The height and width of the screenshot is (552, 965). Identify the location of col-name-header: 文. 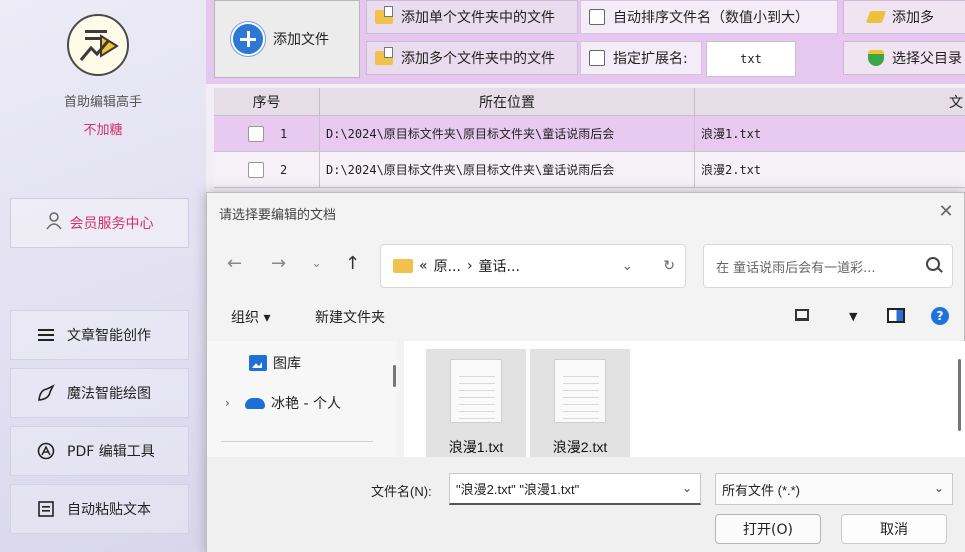
(830, 101).